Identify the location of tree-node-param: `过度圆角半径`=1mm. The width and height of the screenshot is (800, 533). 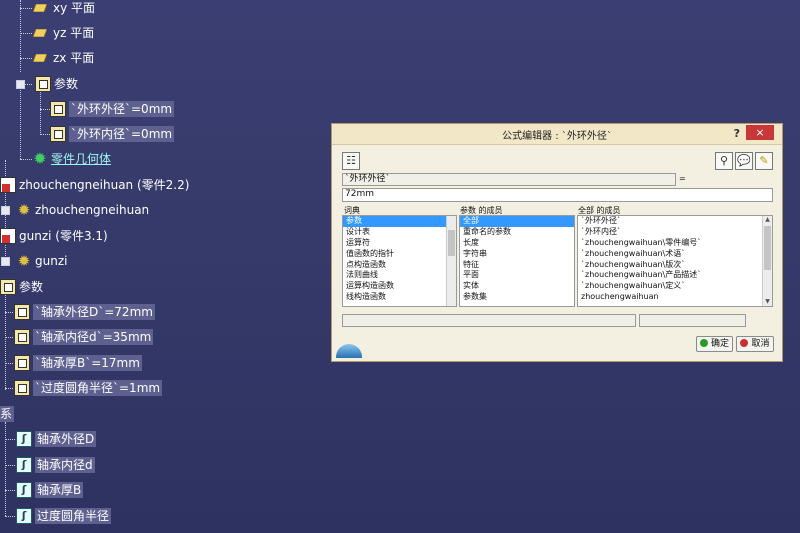
(88, 388).